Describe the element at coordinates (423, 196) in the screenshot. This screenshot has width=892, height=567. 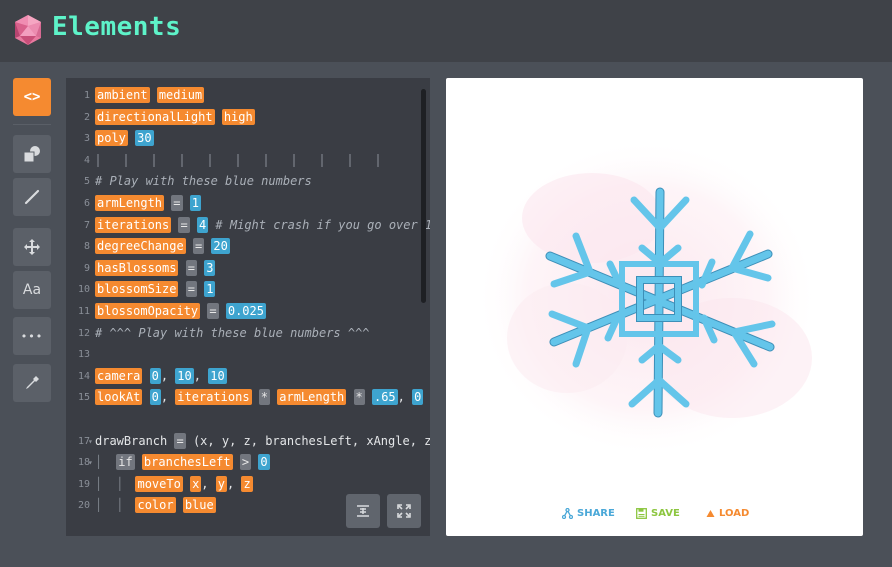
I see `editor-scrollbar` at that location.